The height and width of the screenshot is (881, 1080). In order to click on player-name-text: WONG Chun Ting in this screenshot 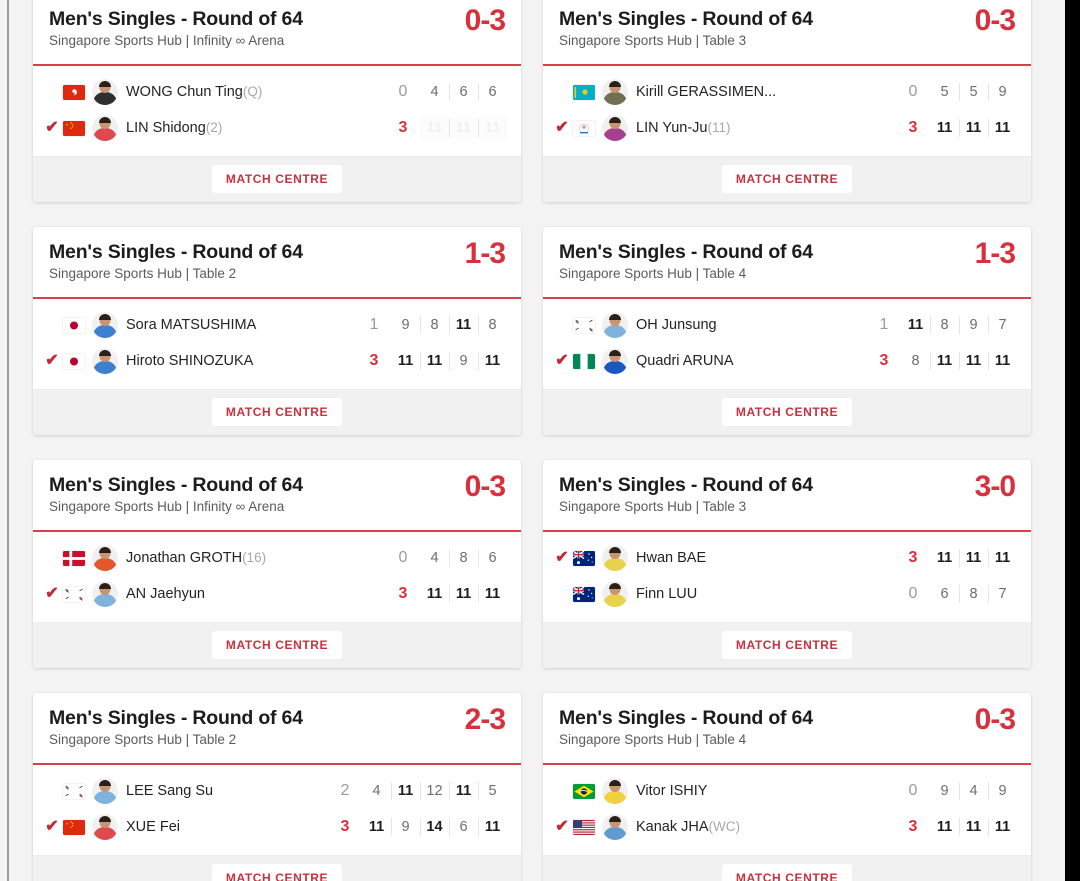, I will do `click(184, 92)`.